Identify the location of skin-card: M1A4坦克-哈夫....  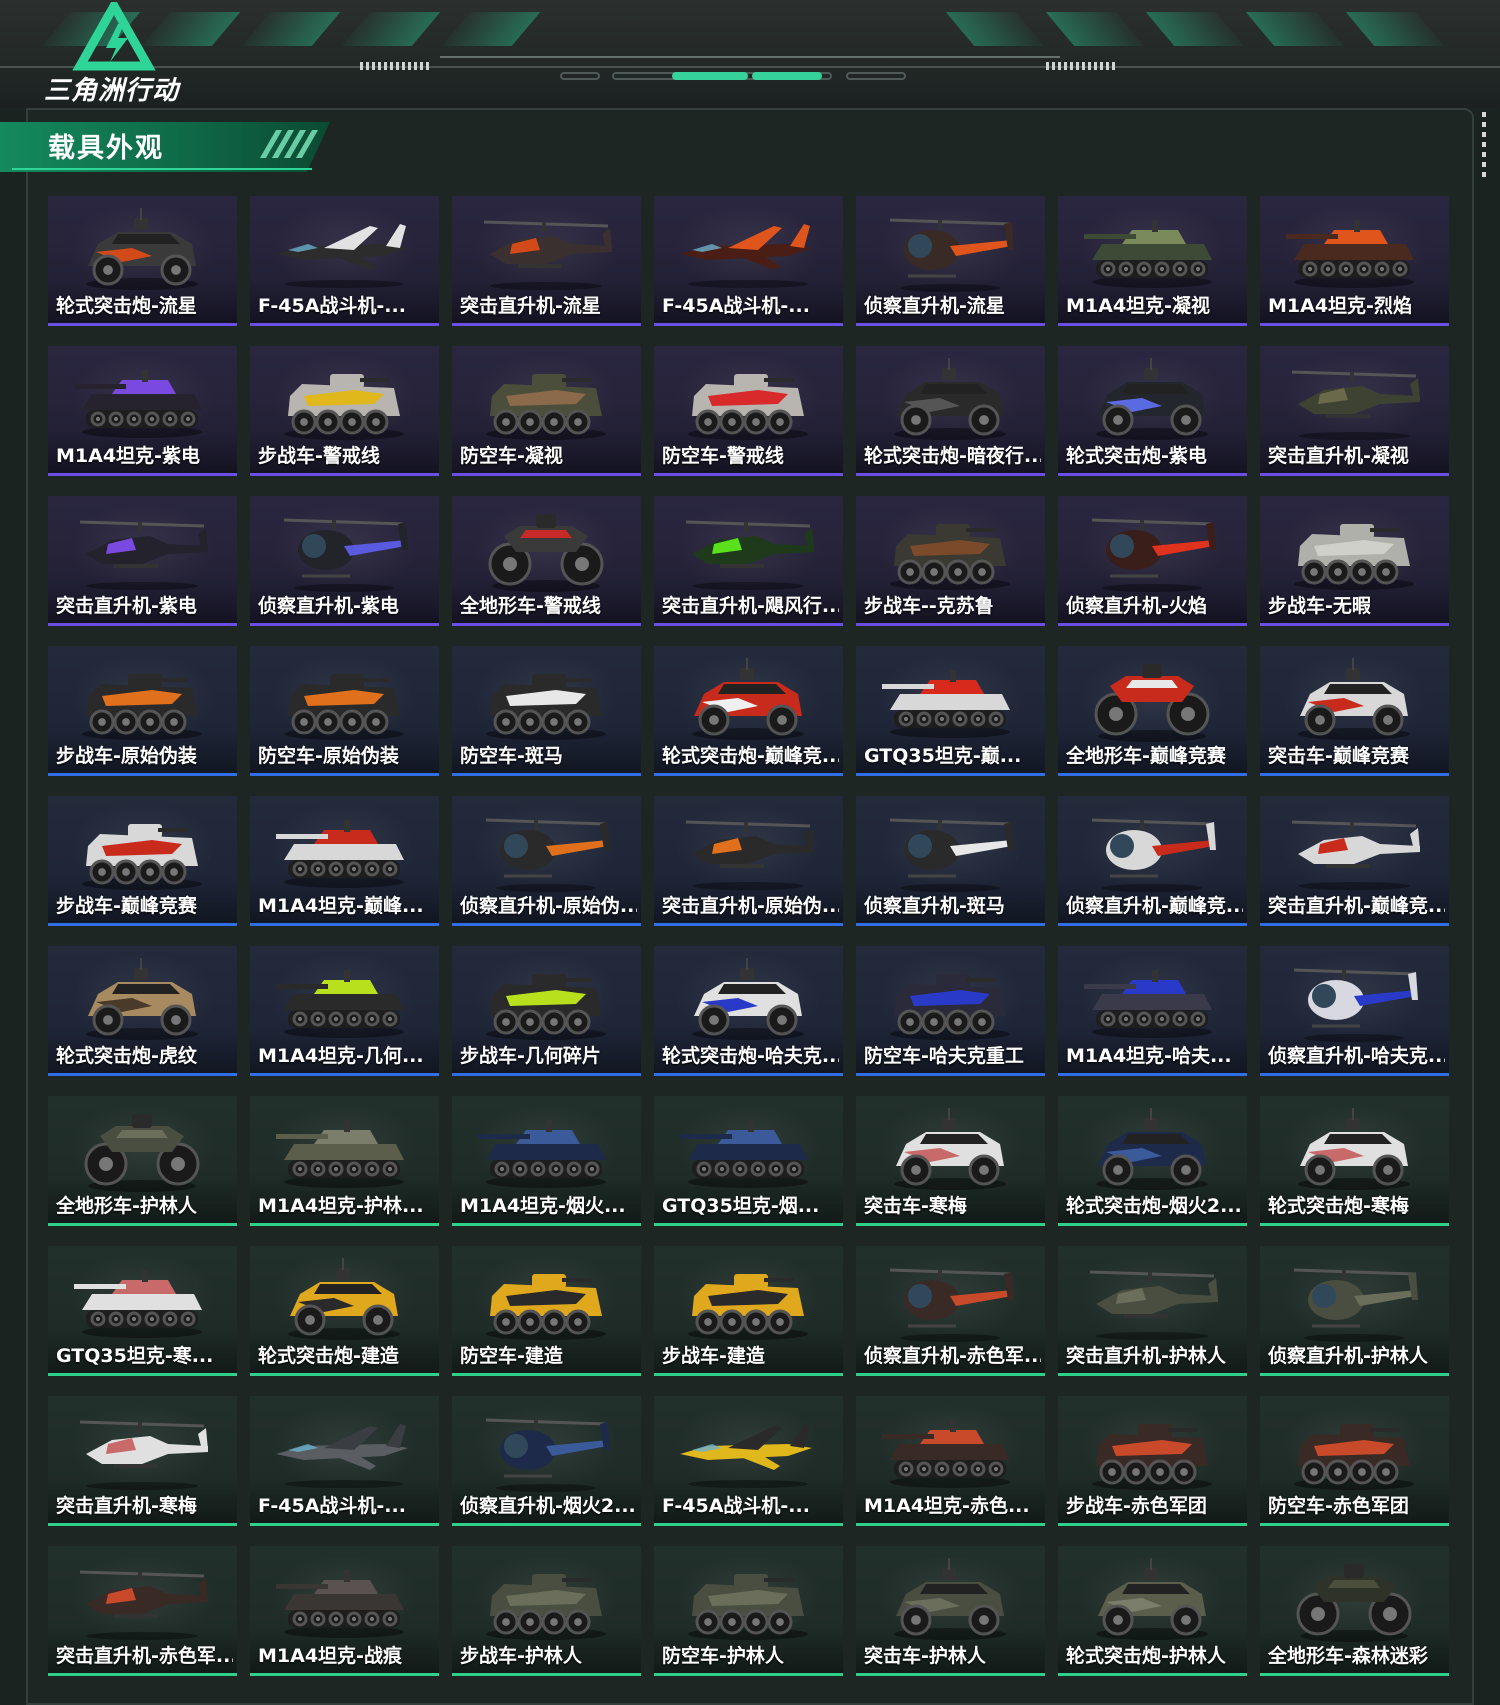
(1152, 1011).